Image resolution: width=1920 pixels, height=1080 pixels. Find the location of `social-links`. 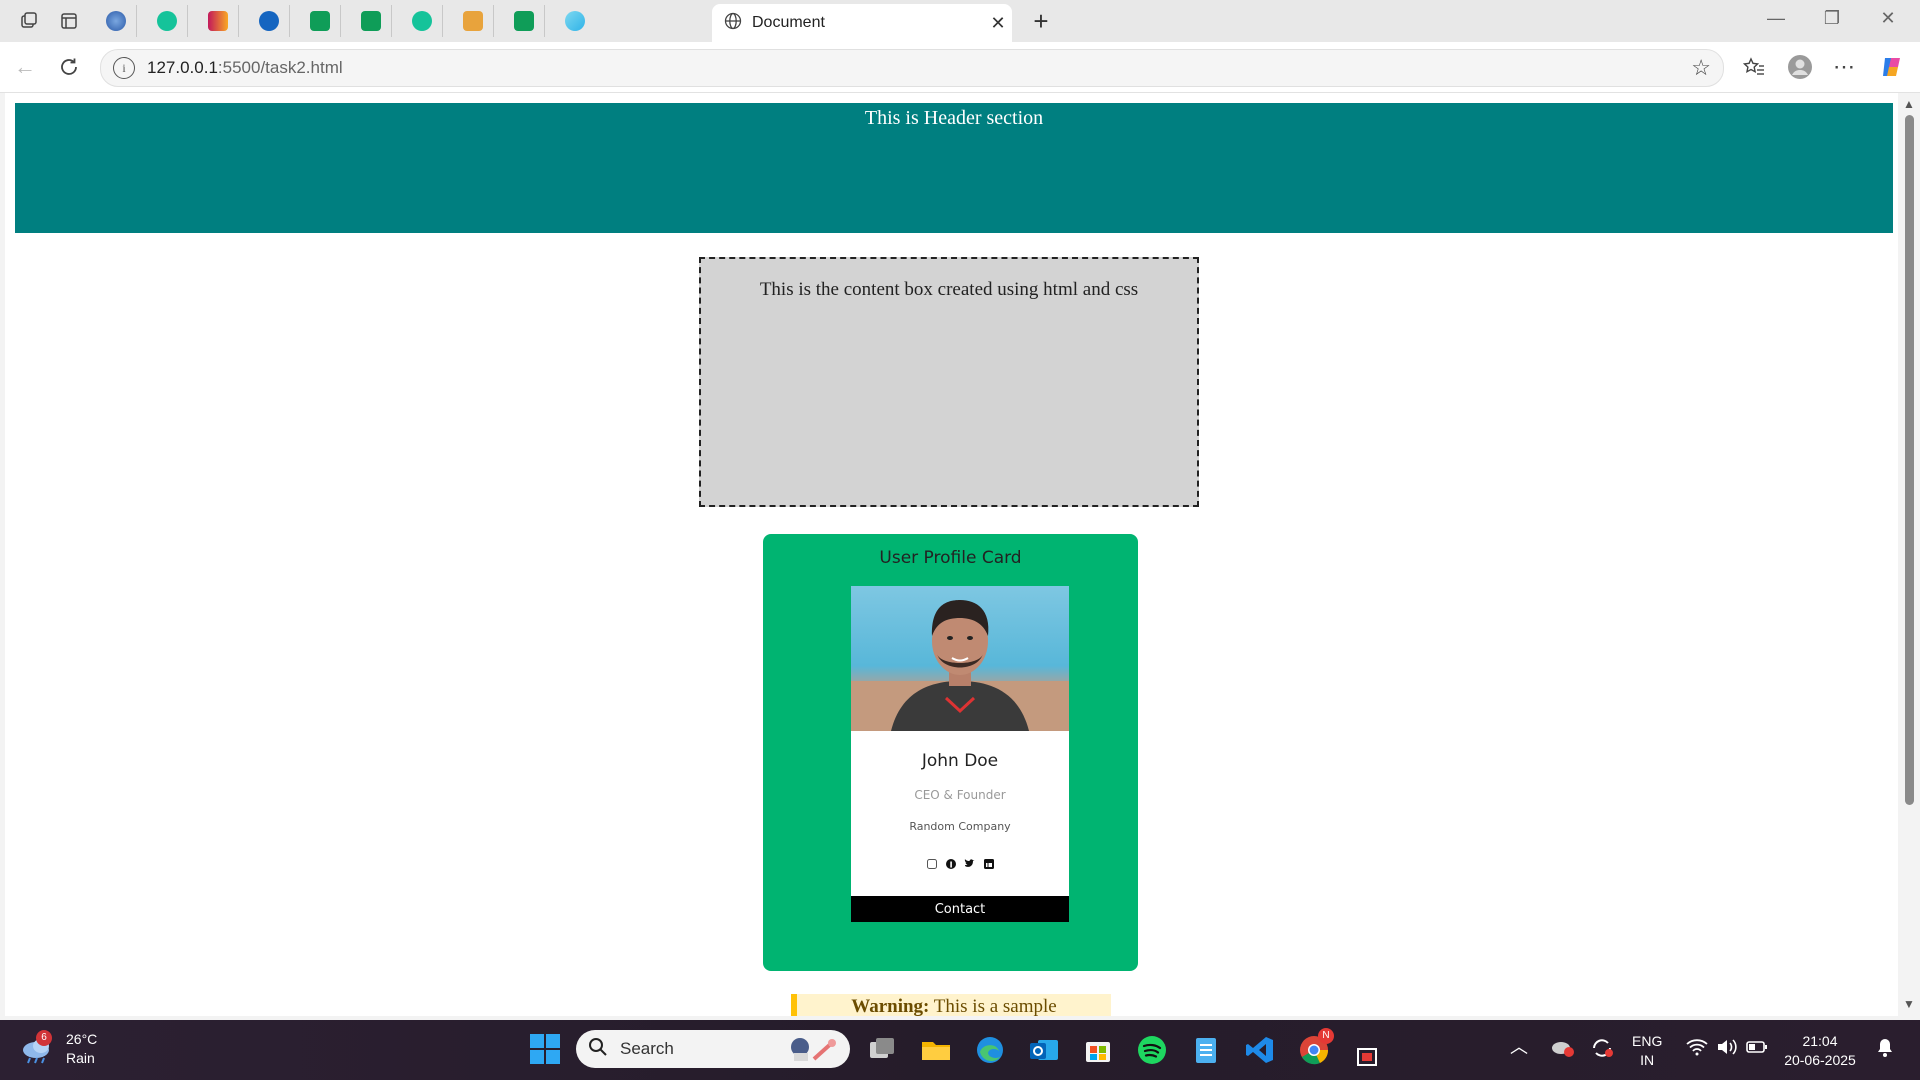

social-links is located at coordinates (960, 863).